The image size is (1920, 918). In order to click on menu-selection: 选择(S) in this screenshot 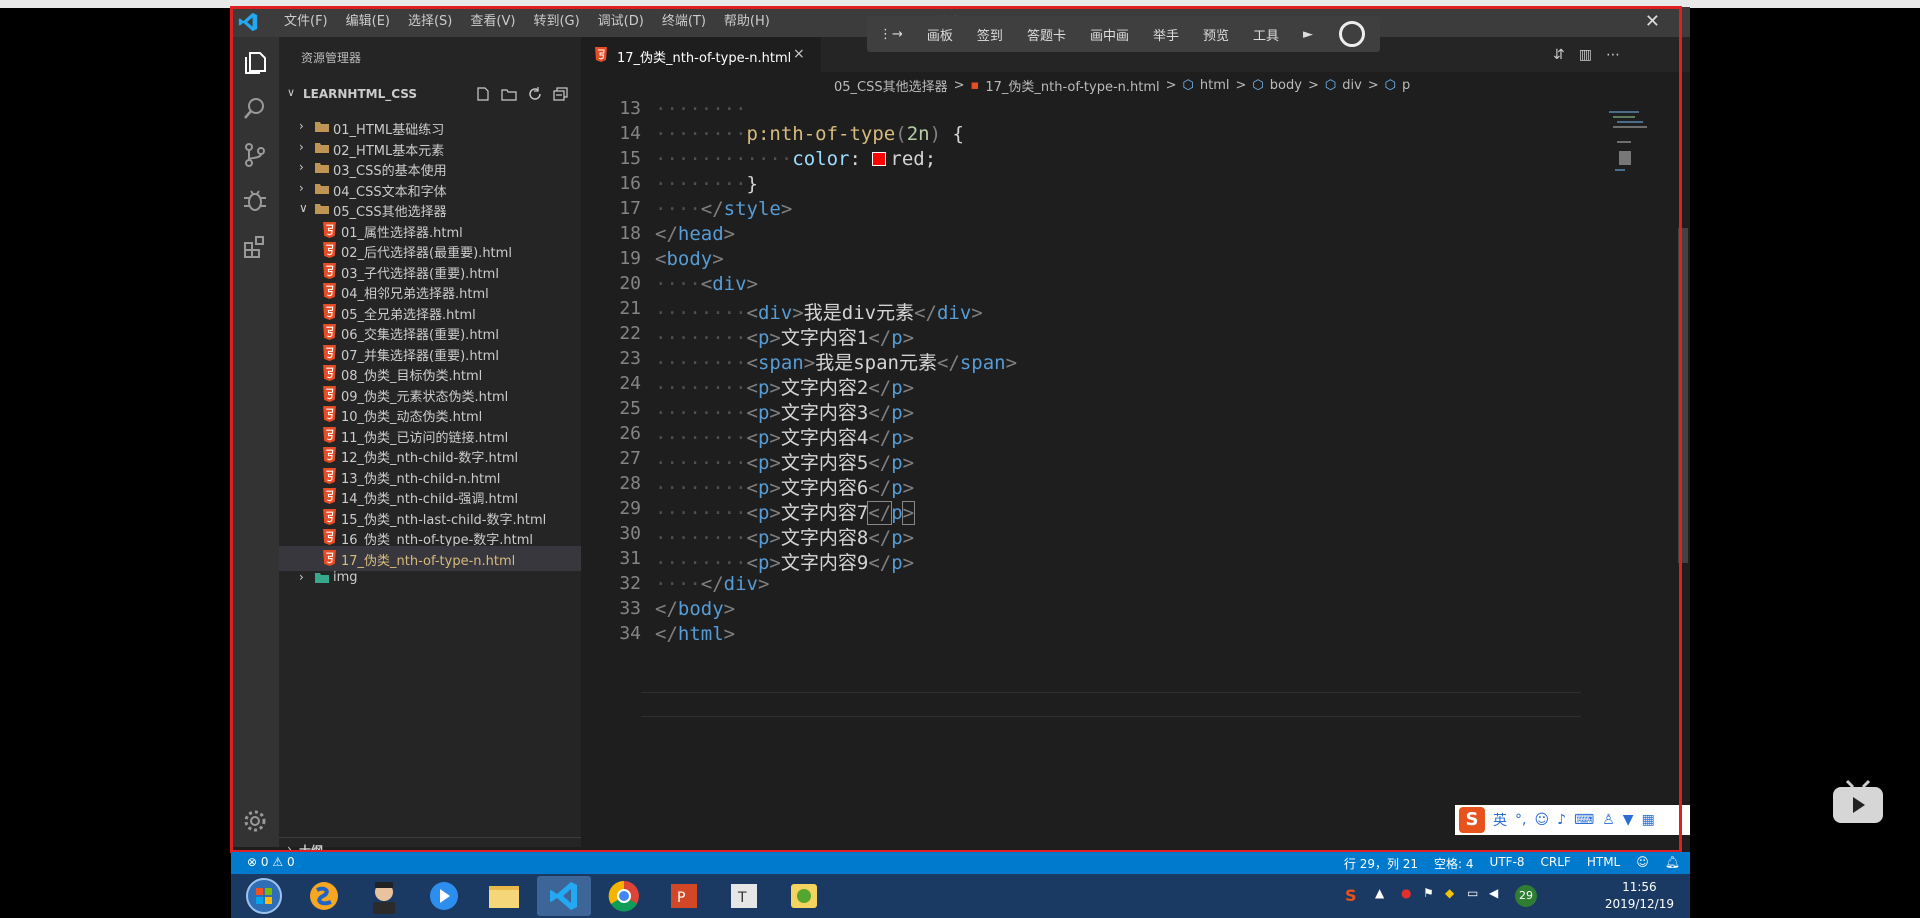, I will do `click(430, 22)`.